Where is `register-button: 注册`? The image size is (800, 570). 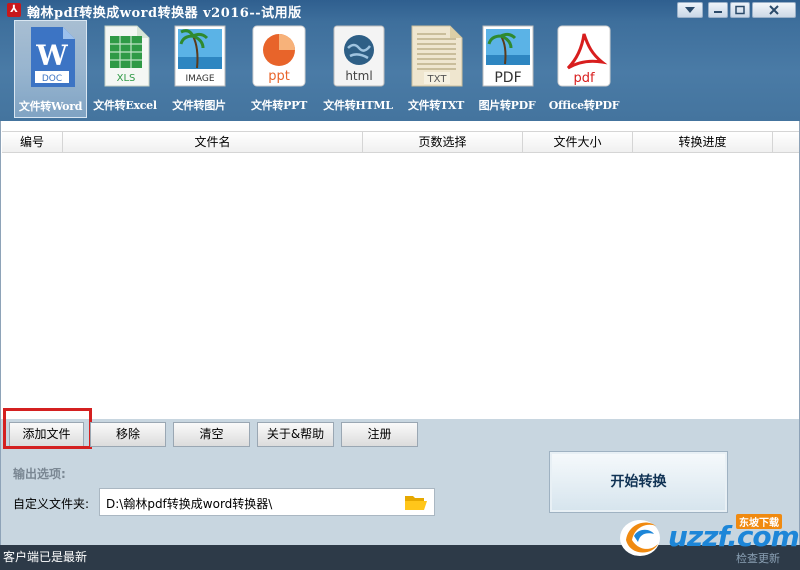 register-button: 注册 is located at coordinates (379, 434).